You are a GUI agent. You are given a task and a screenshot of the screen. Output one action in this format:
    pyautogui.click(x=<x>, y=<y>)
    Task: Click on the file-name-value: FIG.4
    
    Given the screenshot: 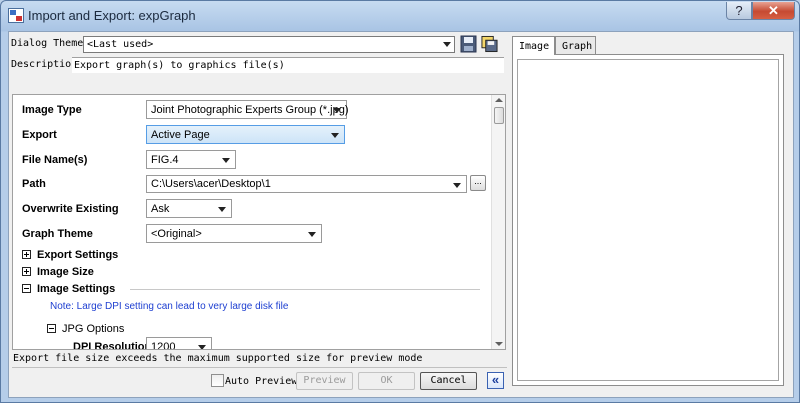 What is the action you would take?
    pyautogui.click(x=165, y=160)
    